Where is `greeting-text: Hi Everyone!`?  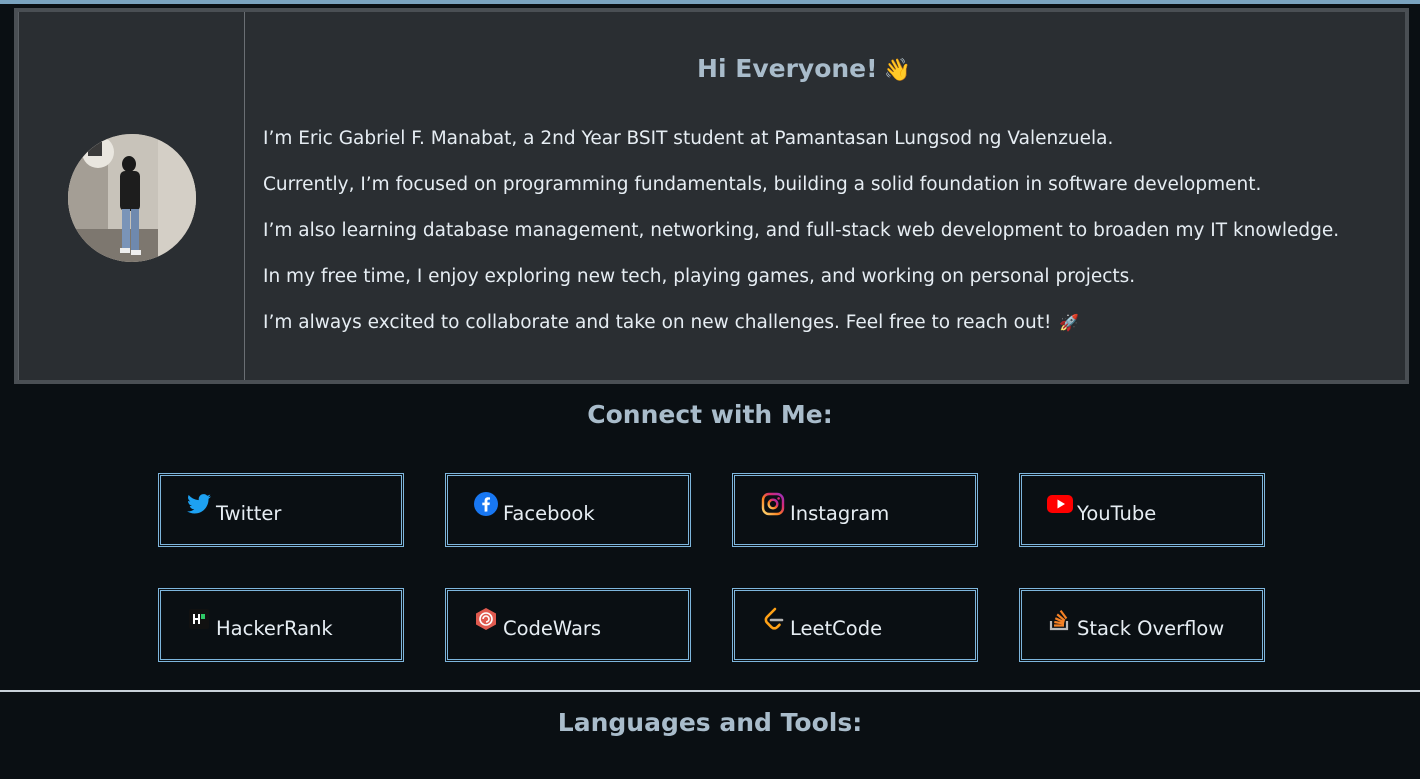 greeting-text: Hi Everyone! is located at coordinates (787, 68).